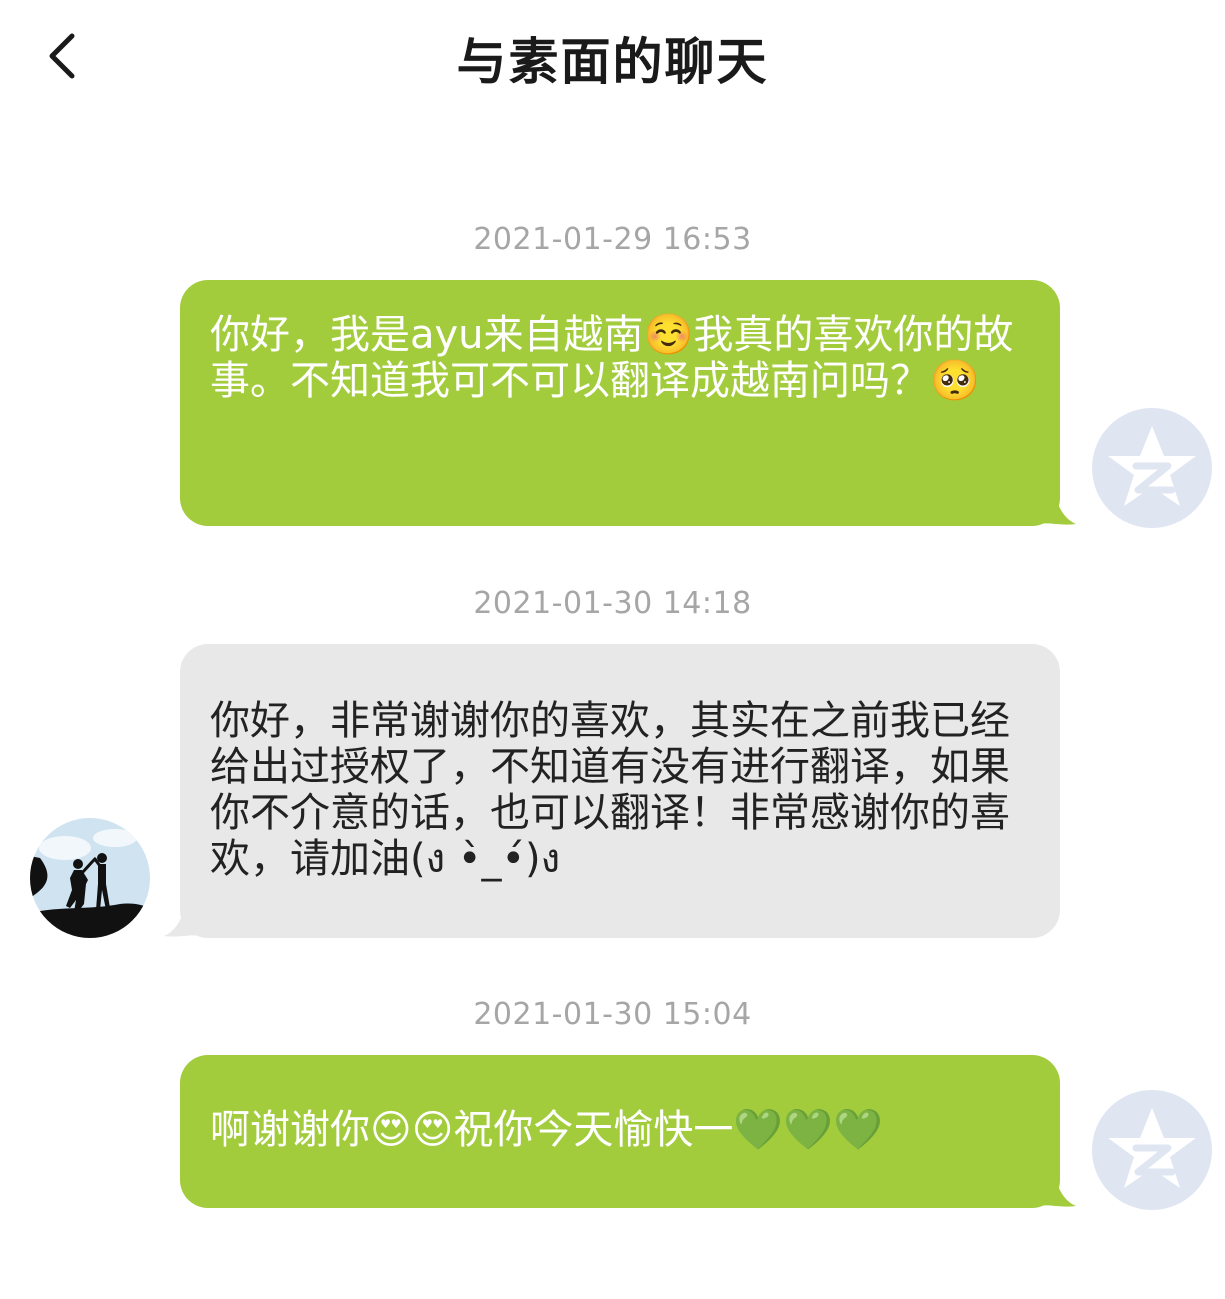 The image size is (1225, 1299). Describe the element at coordinates (546, 1130) in the screenshot. I see `message-text: 啊谢谢你😍😍祝你今天愉快一💚💚💚` at that location.